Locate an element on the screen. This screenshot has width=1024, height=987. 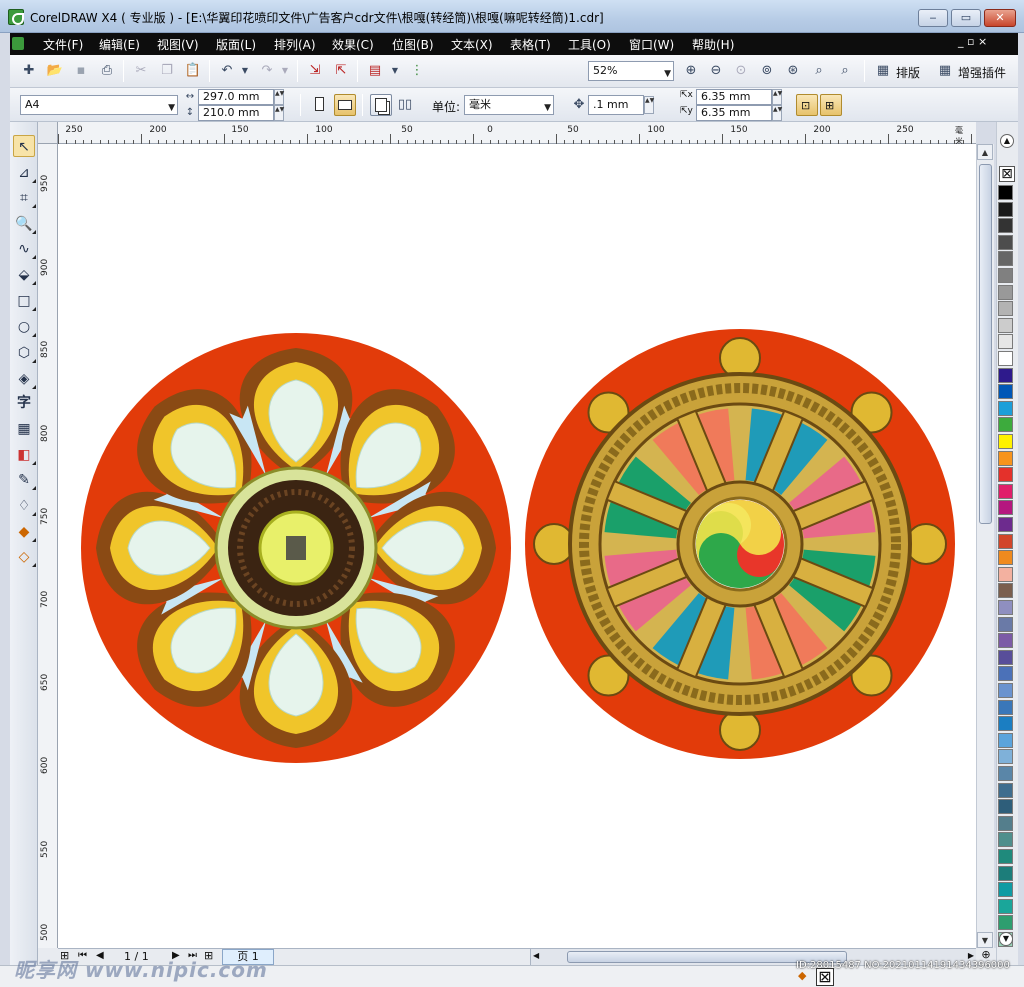
basic-shapes-tool-icon: ◈ is located at coordinates (24, 379).